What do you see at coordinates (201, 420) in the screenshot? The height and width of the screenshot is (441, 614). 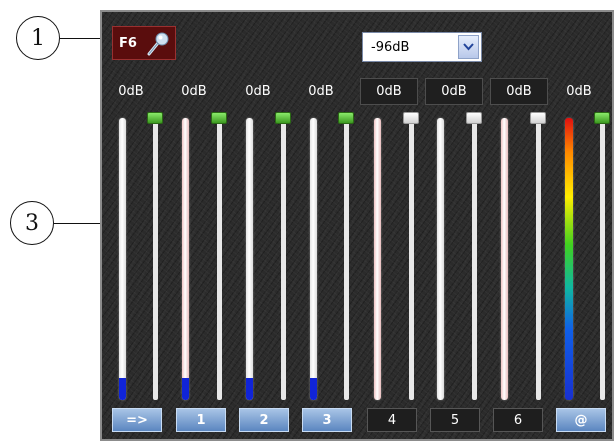 I see `channel-button-1: 1` at bounding box center [201, 420].